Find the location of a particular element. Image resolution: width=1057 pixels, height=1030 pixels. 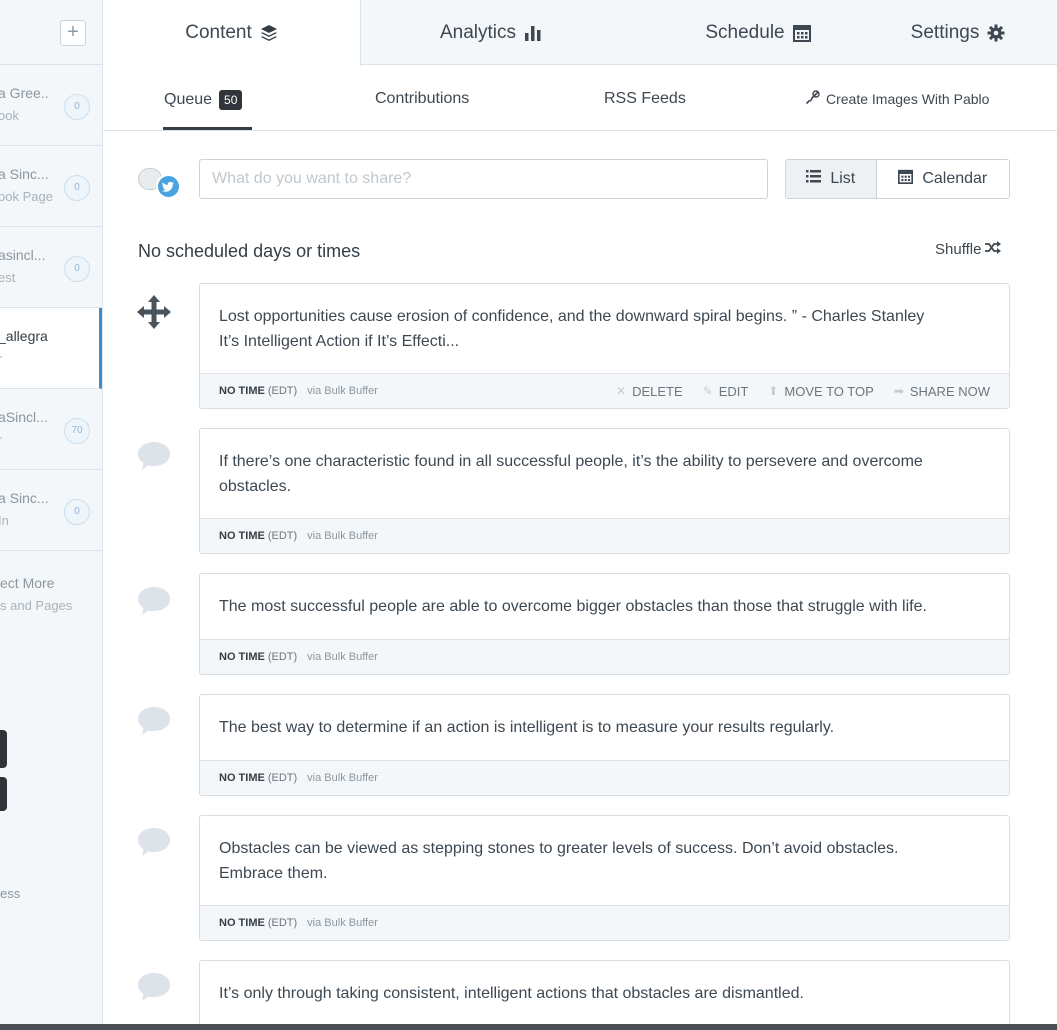

account-type: In is located at coordinates (4, 520).